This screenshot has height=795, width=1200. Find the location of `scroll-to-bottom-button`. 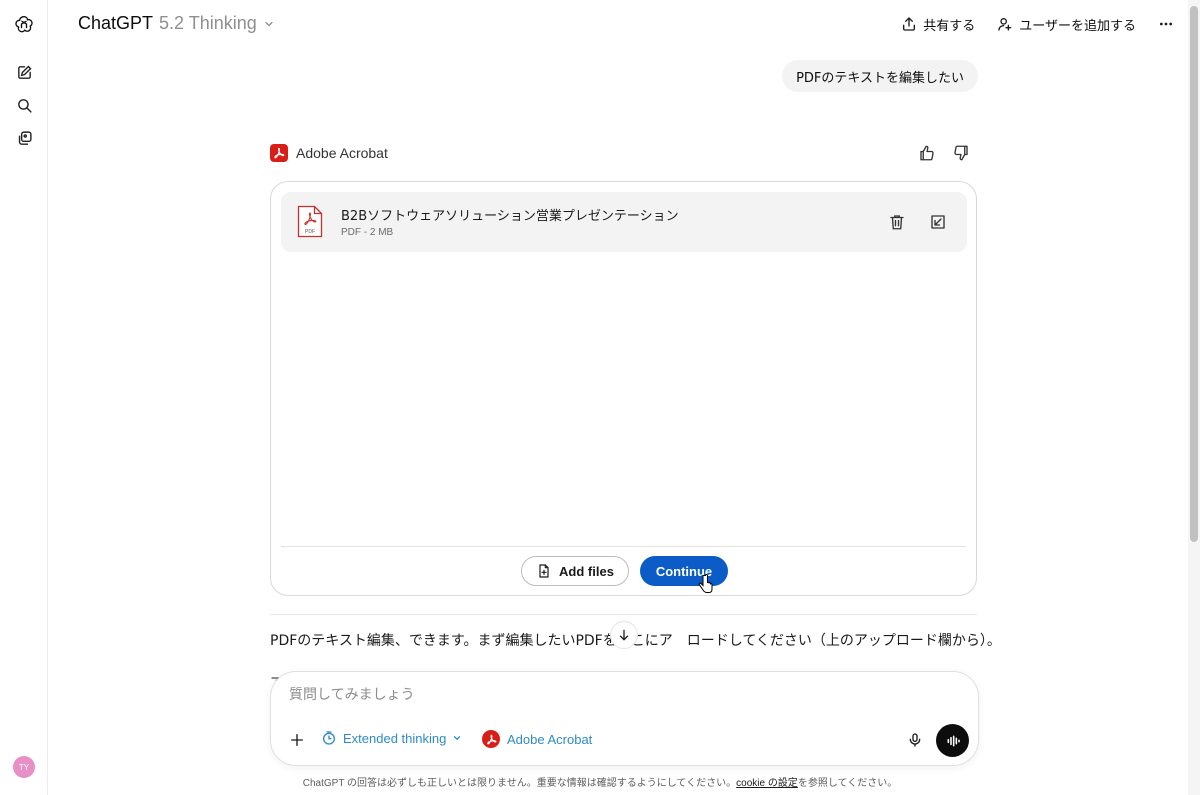

scroll-to-bottom-button is located at coordinates (624, 635).